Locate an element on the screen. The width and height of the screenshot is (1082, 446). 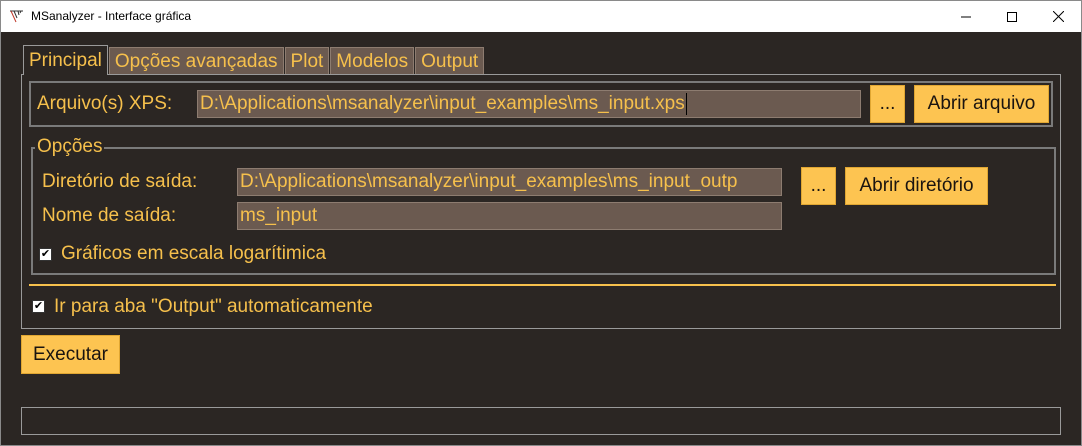
output-name-value: ms_input is located at coordinates (279, 215).